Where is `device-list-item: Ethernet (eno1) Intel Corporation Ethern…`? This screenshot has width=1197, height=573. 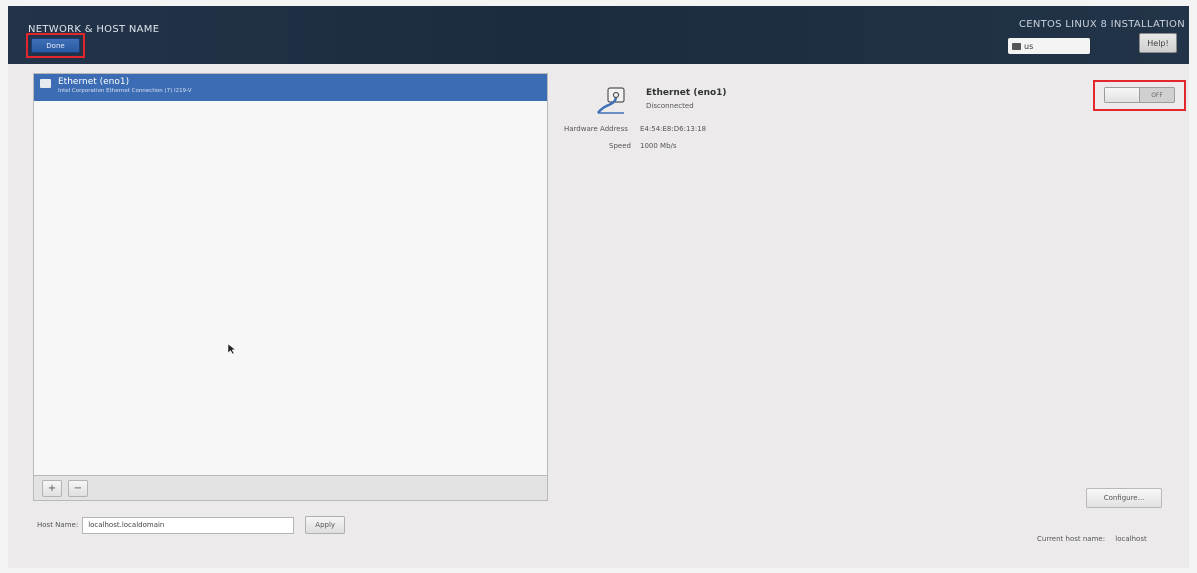 device-list-item: Ethernet (eno1) Intel Corporation Ethern… is located at coordinates (290, 87).